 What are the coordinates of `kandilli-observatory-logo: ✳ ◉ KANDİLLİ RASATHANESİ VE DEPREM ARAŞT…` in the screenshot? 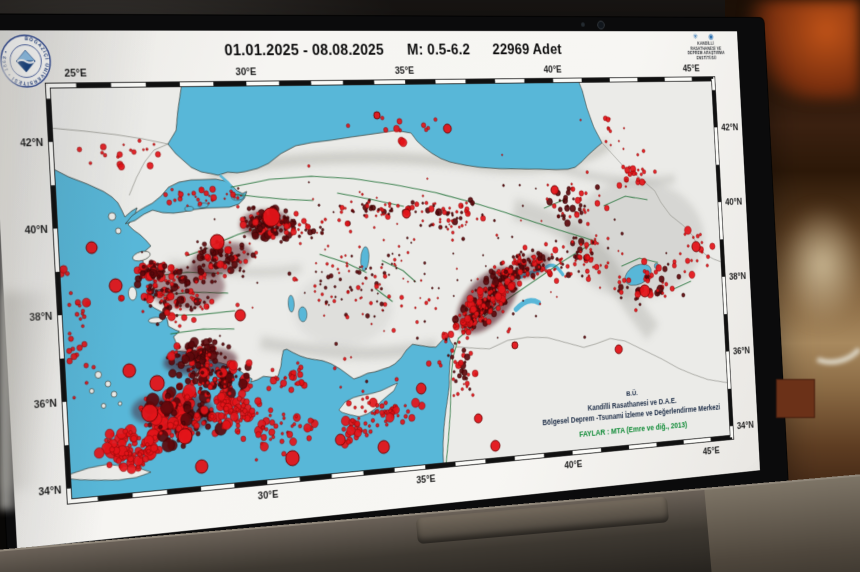 It's located at (705, 46).